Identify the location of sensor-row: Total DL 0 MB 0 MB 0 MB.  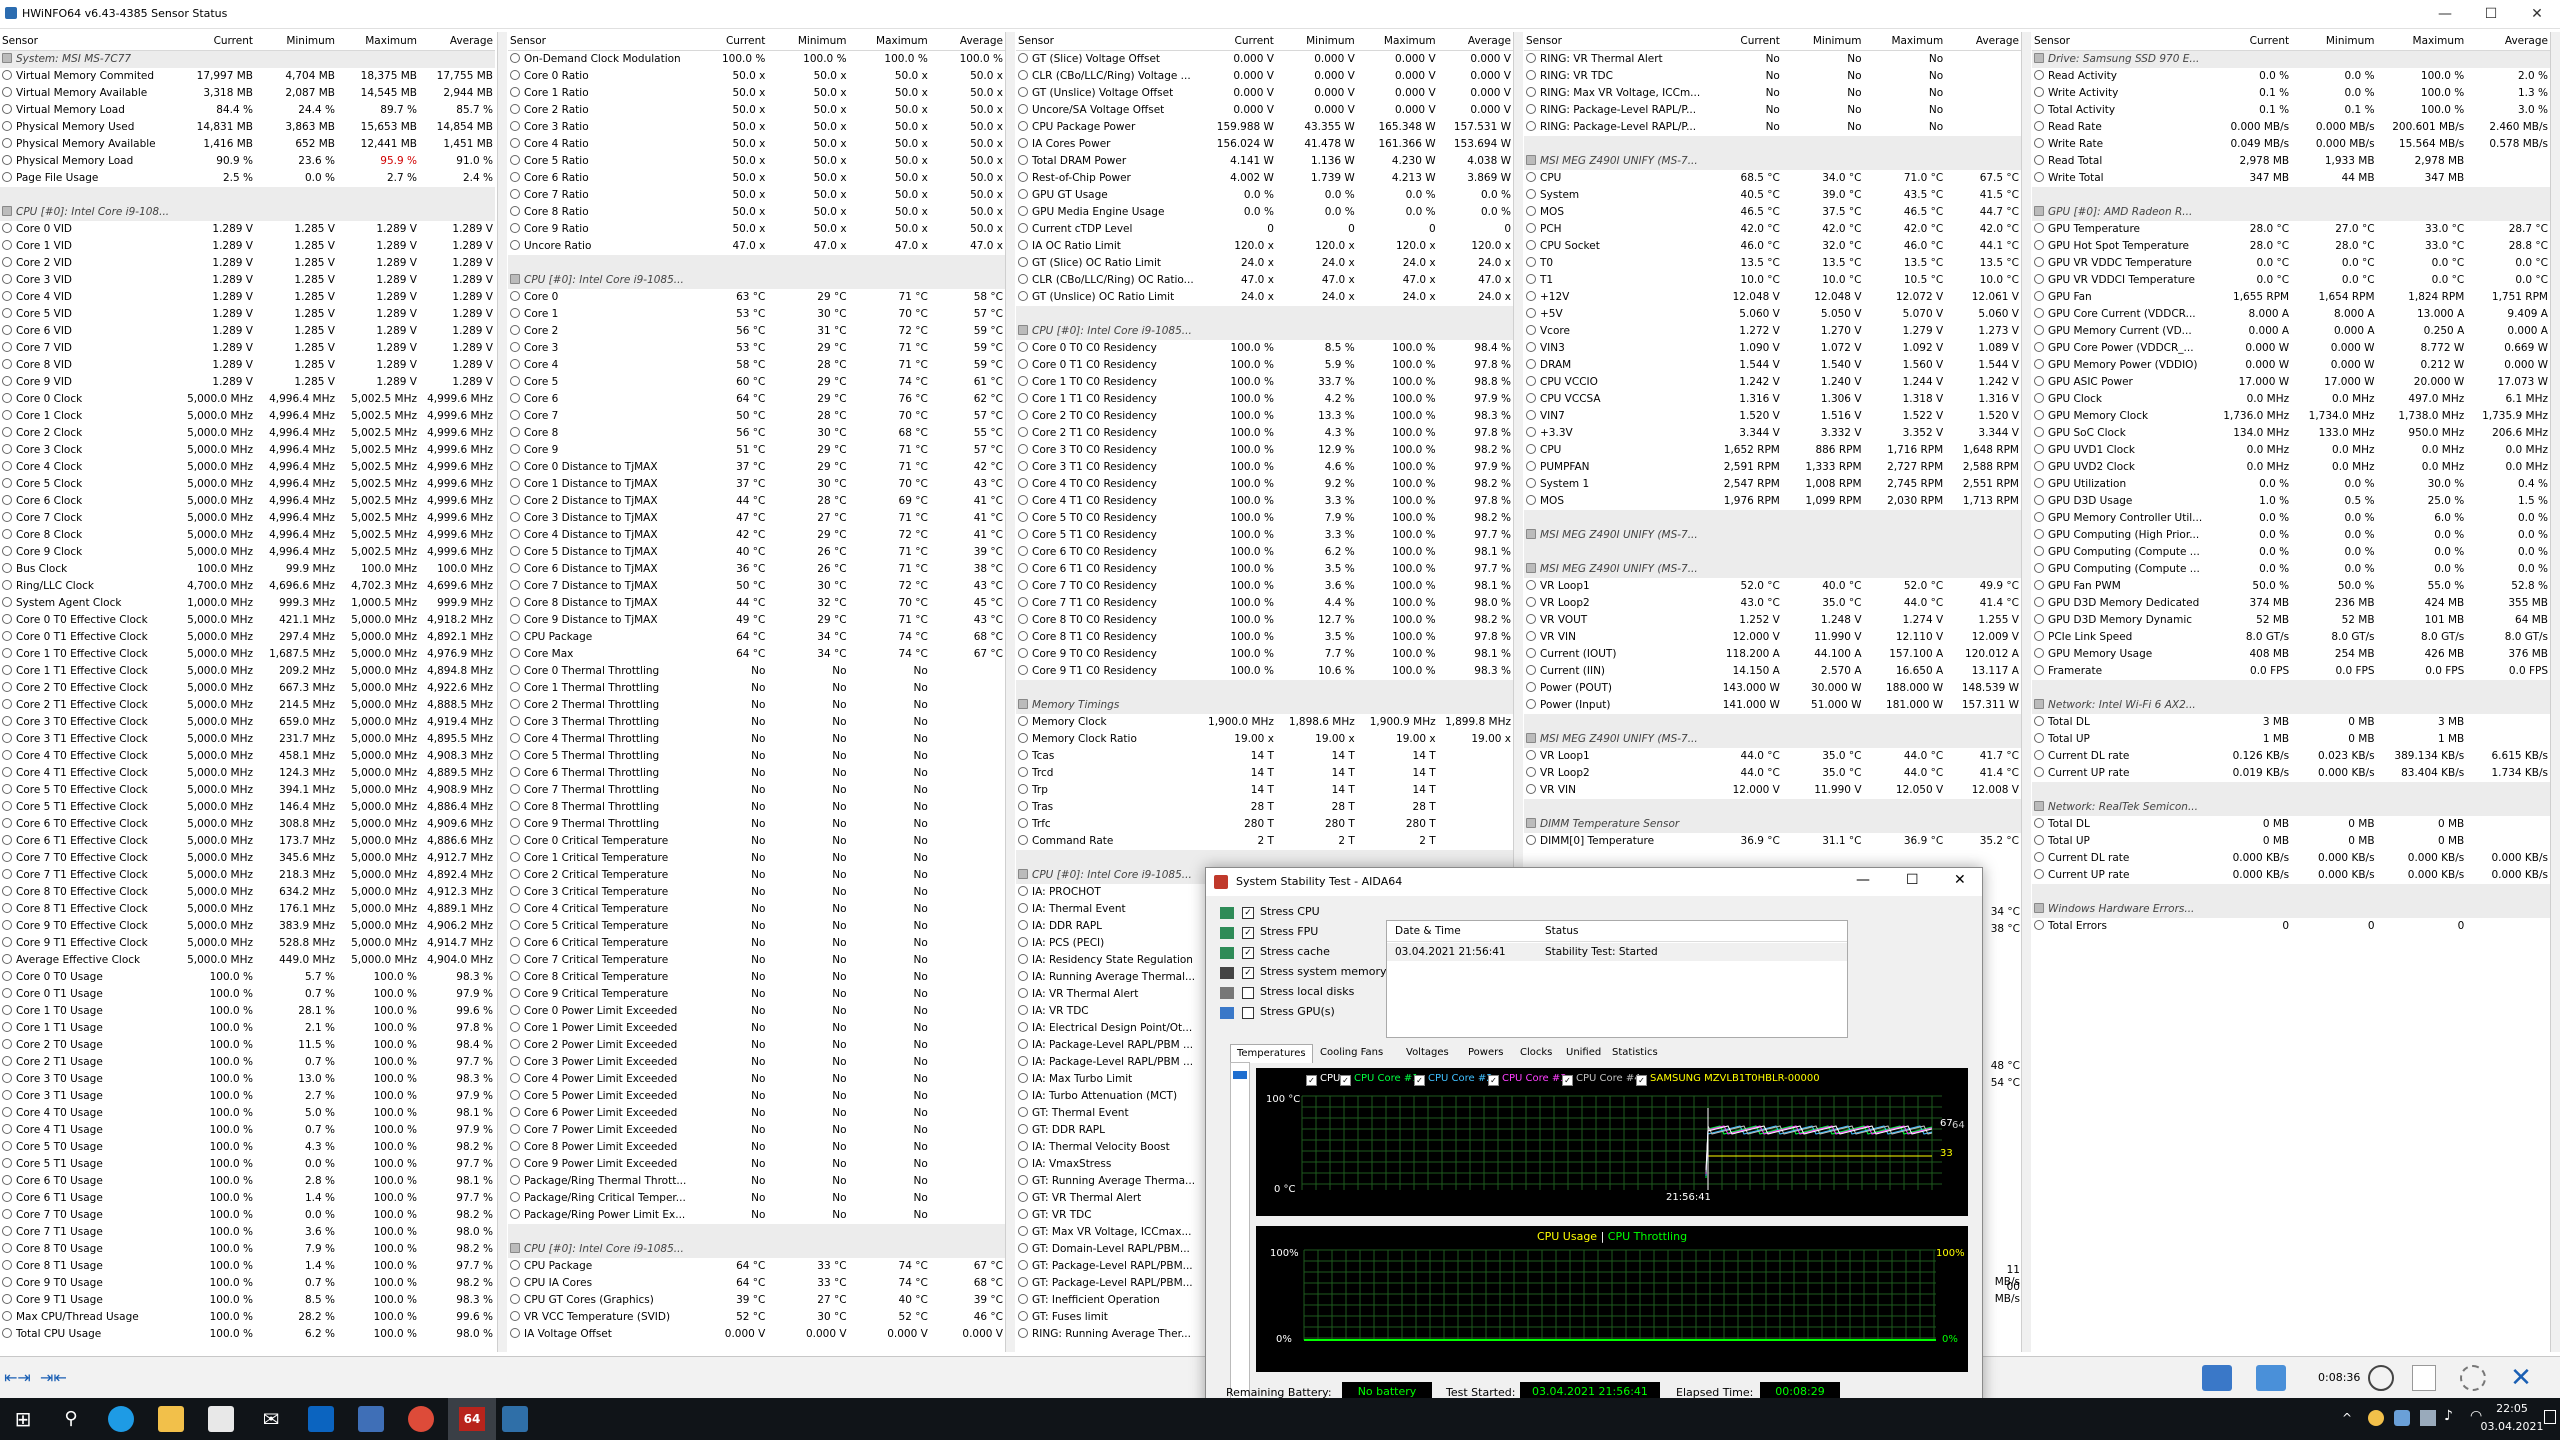
(2291, 824).